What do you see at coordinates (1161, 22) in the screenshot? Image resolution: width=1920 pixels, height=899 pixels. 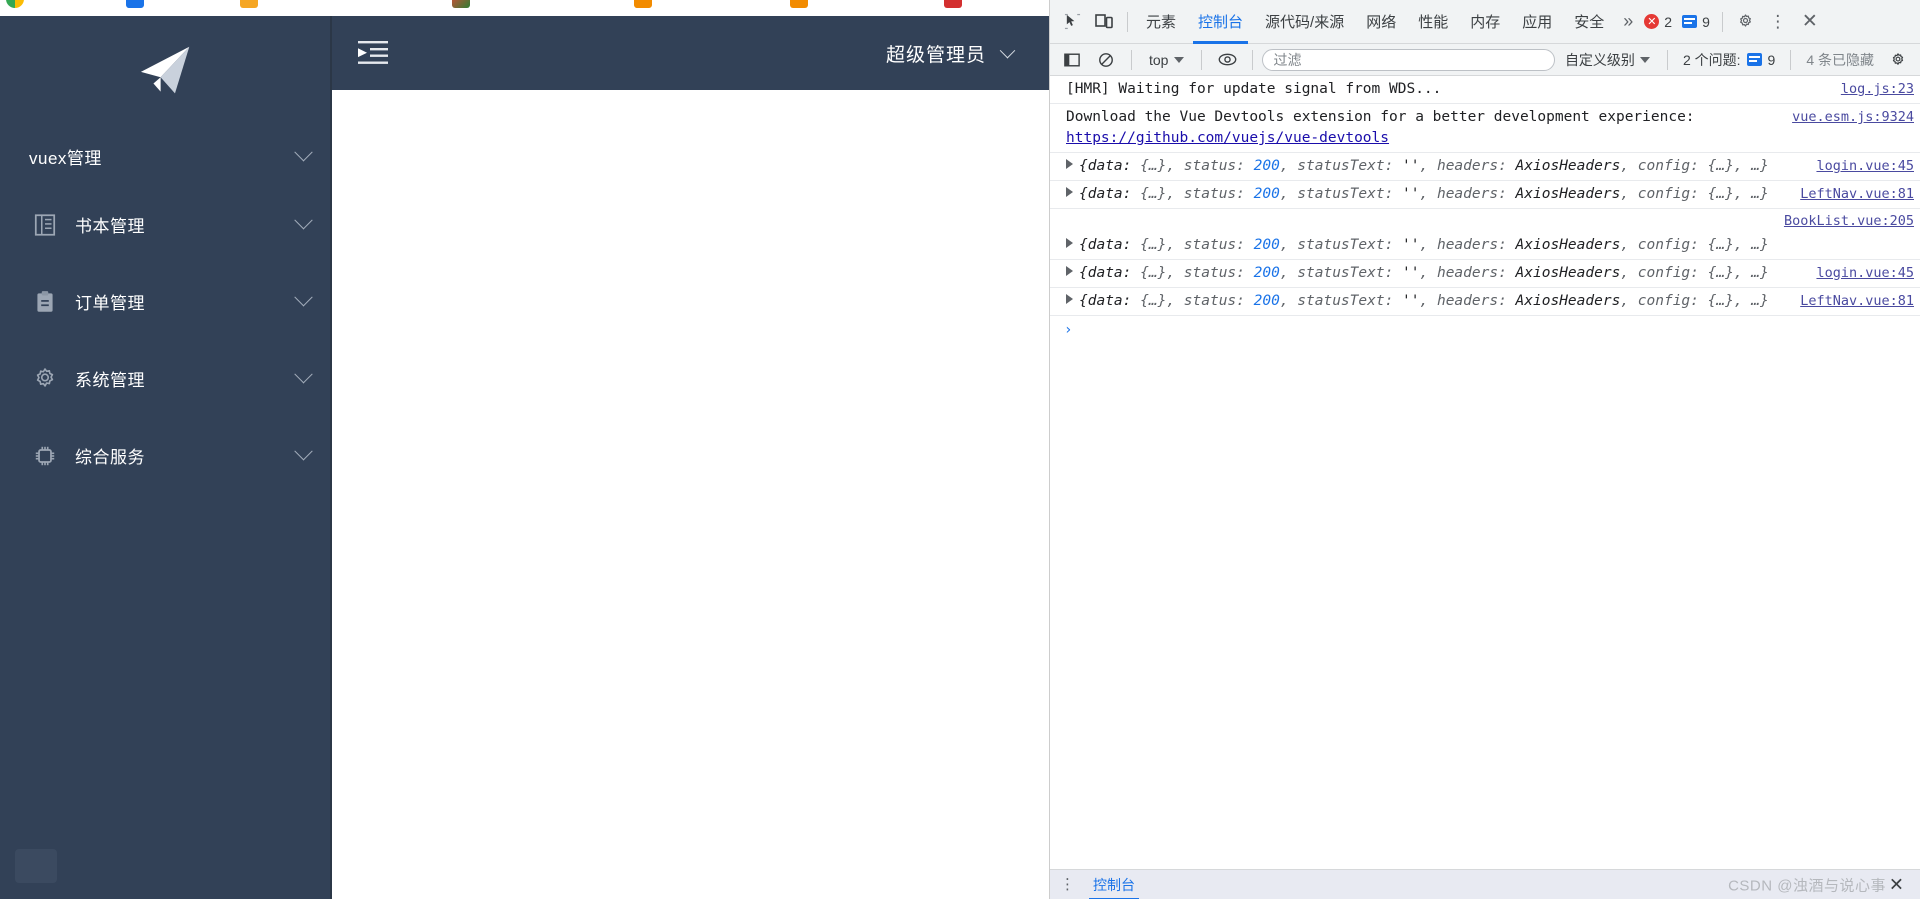 I see `tab-elements: 元素` at bounding box center [1161, 22].